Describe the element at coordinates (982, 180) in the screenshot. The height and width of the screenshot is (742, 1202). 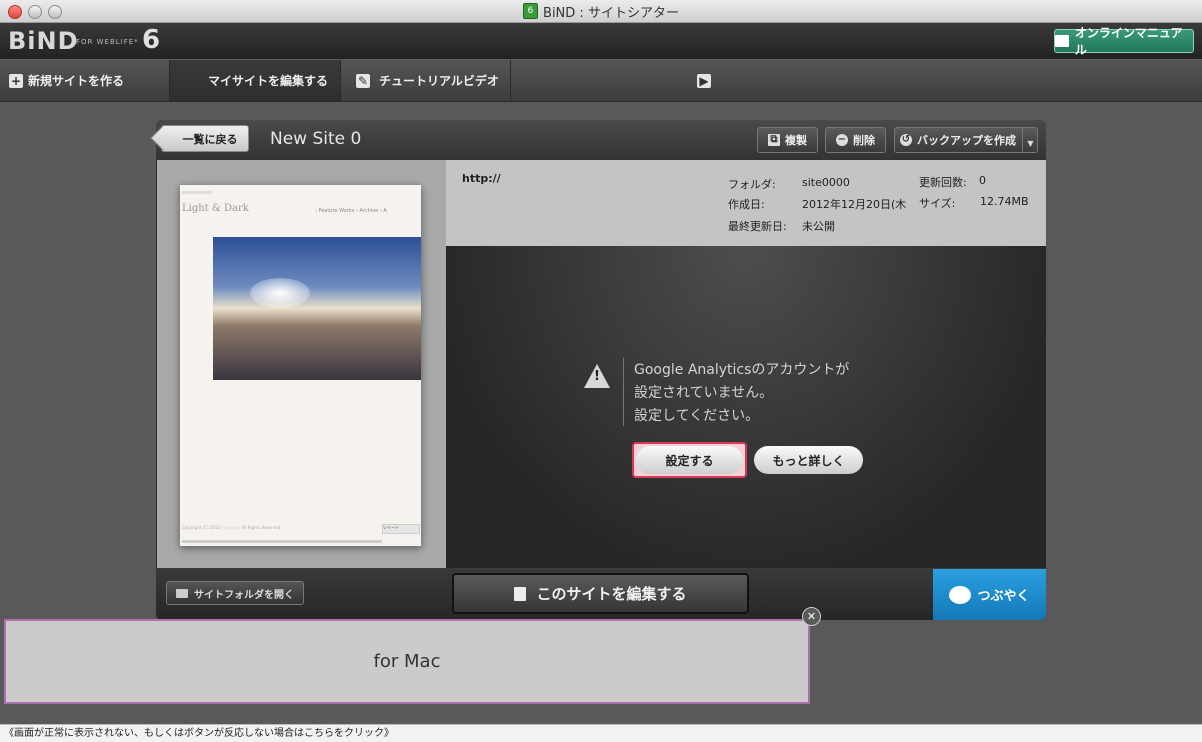
I see `update-count-value: 0` at that location.